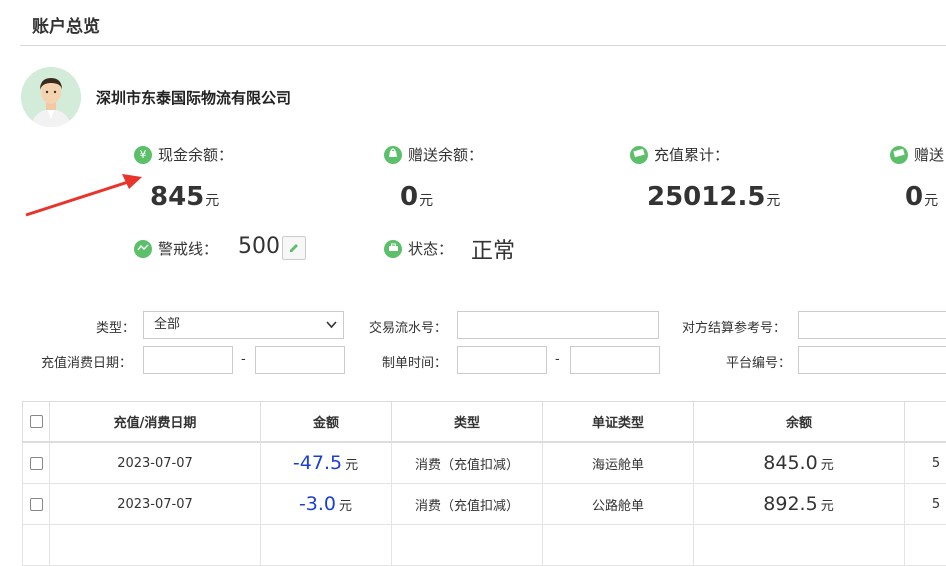 The height and width of the screenshot is (566, 946). I want to click on column-header-doc-type: 单证类型, so click(618, 422).